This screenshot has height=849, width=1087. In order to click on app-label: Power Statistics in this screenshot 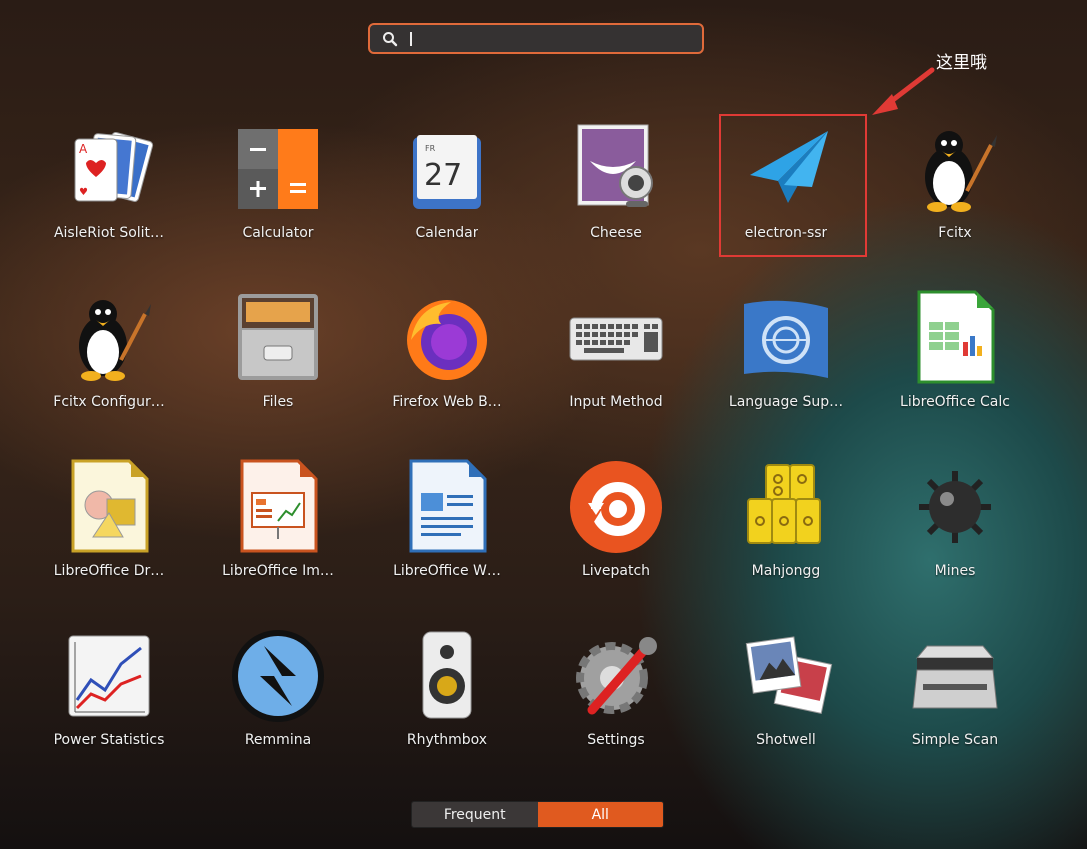, I will do `click(109, 740)`.